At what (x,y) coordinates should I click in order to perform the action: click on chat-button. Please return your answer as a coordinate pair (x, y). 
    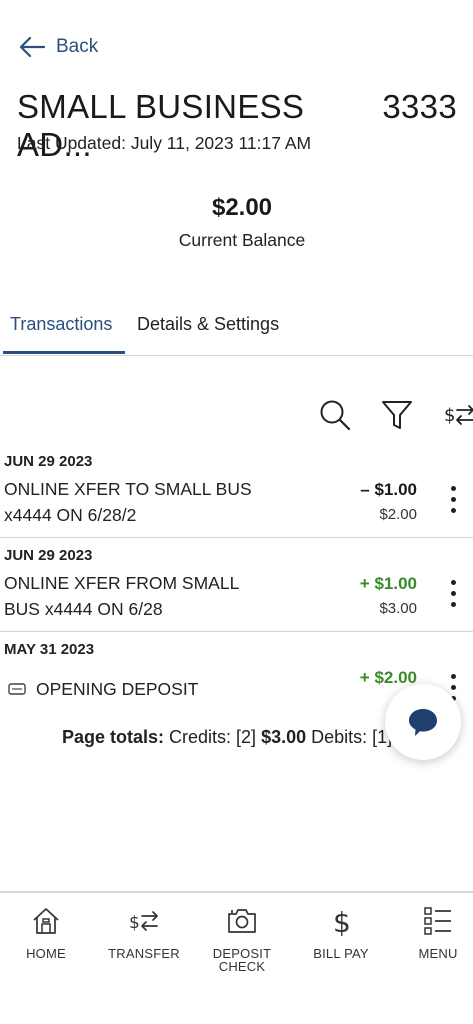
    Looking at the image, I should click on (423, 722).